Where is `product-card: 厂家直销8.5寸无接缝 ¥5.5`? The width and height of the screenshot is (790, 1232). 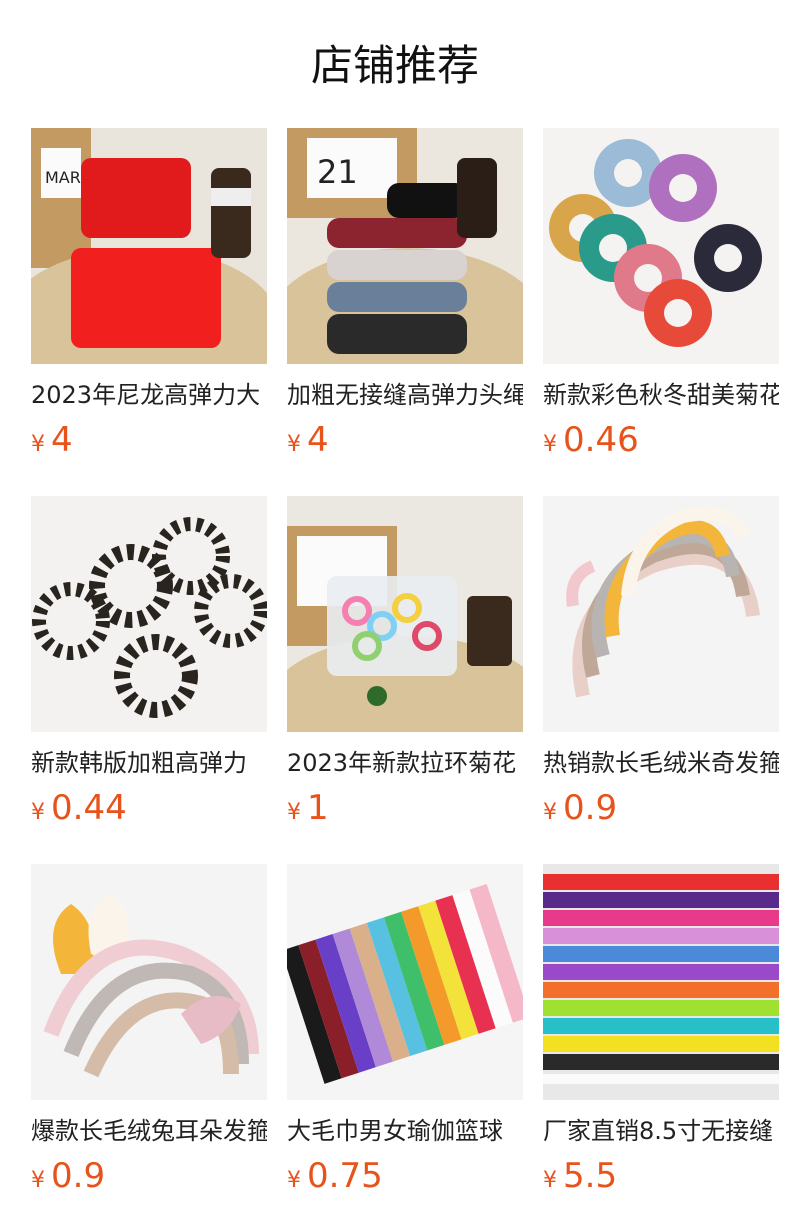
product-card: 厂家直销8.5寸无接缝 ¥5.5 is located at coordinates (661, 1048).